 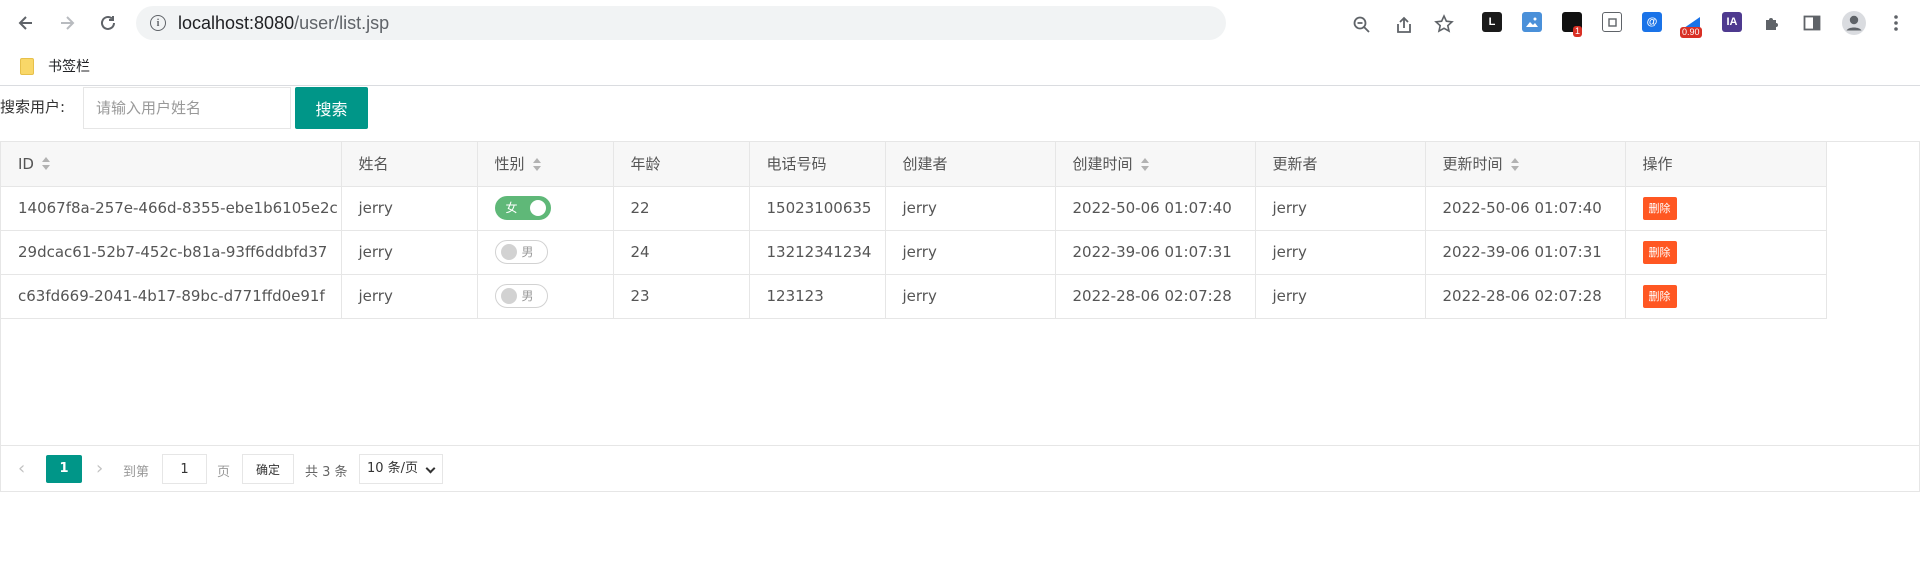 What do you see at coordinates (171, 208) in the screenshot?
I see `cell-id: 14067f8a-257e-466d-8355-ebe1b6105e2c` at bounding box center [171, 208].